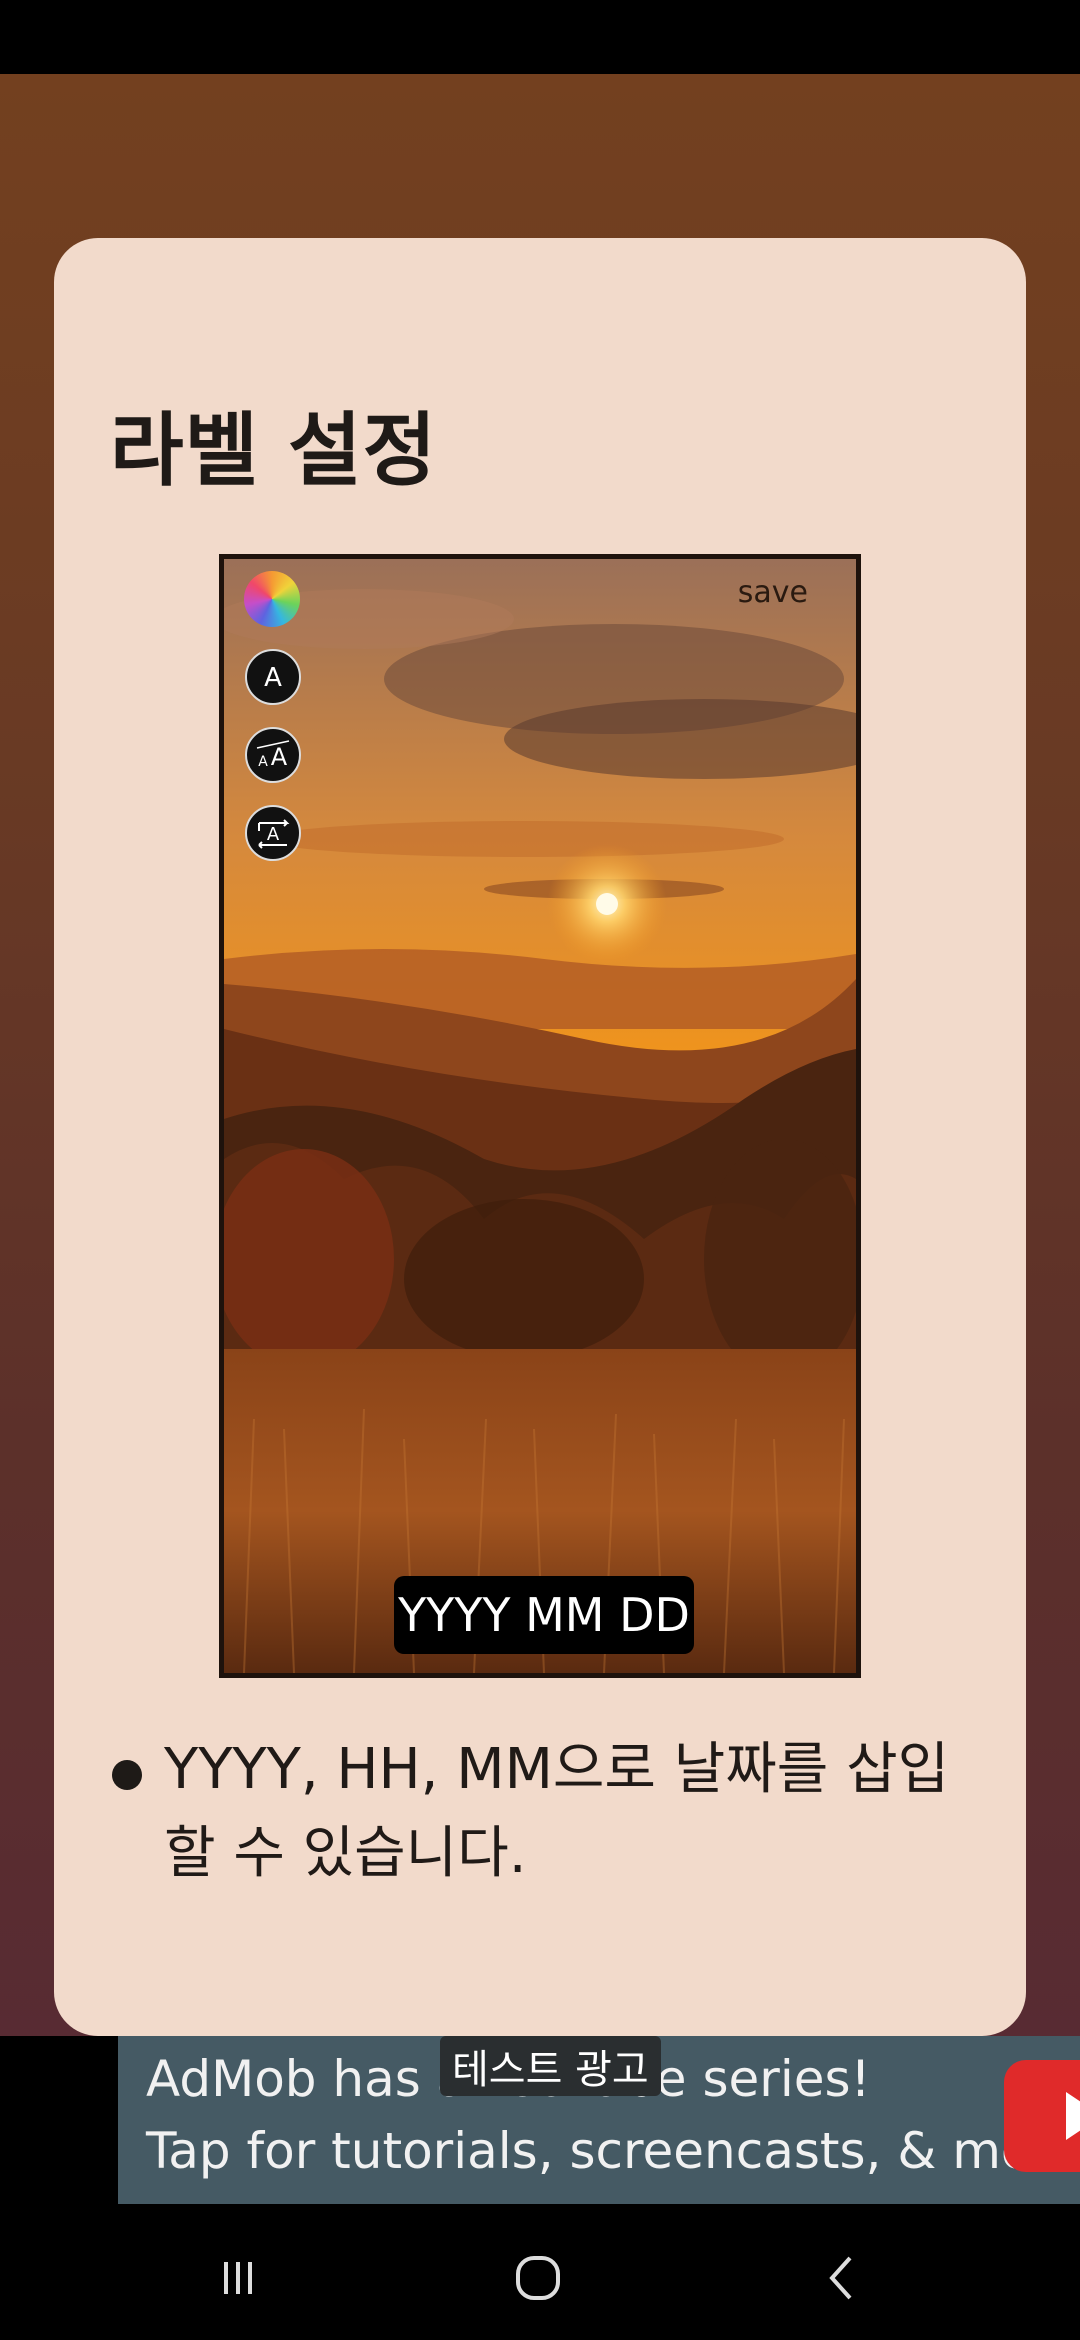 Image resolution: width=1080 pixels, height=2340 pixels. Describe the element at coordinates (274, 450) in the screenshot. I see `page-title: 라벨 설정` at that location.